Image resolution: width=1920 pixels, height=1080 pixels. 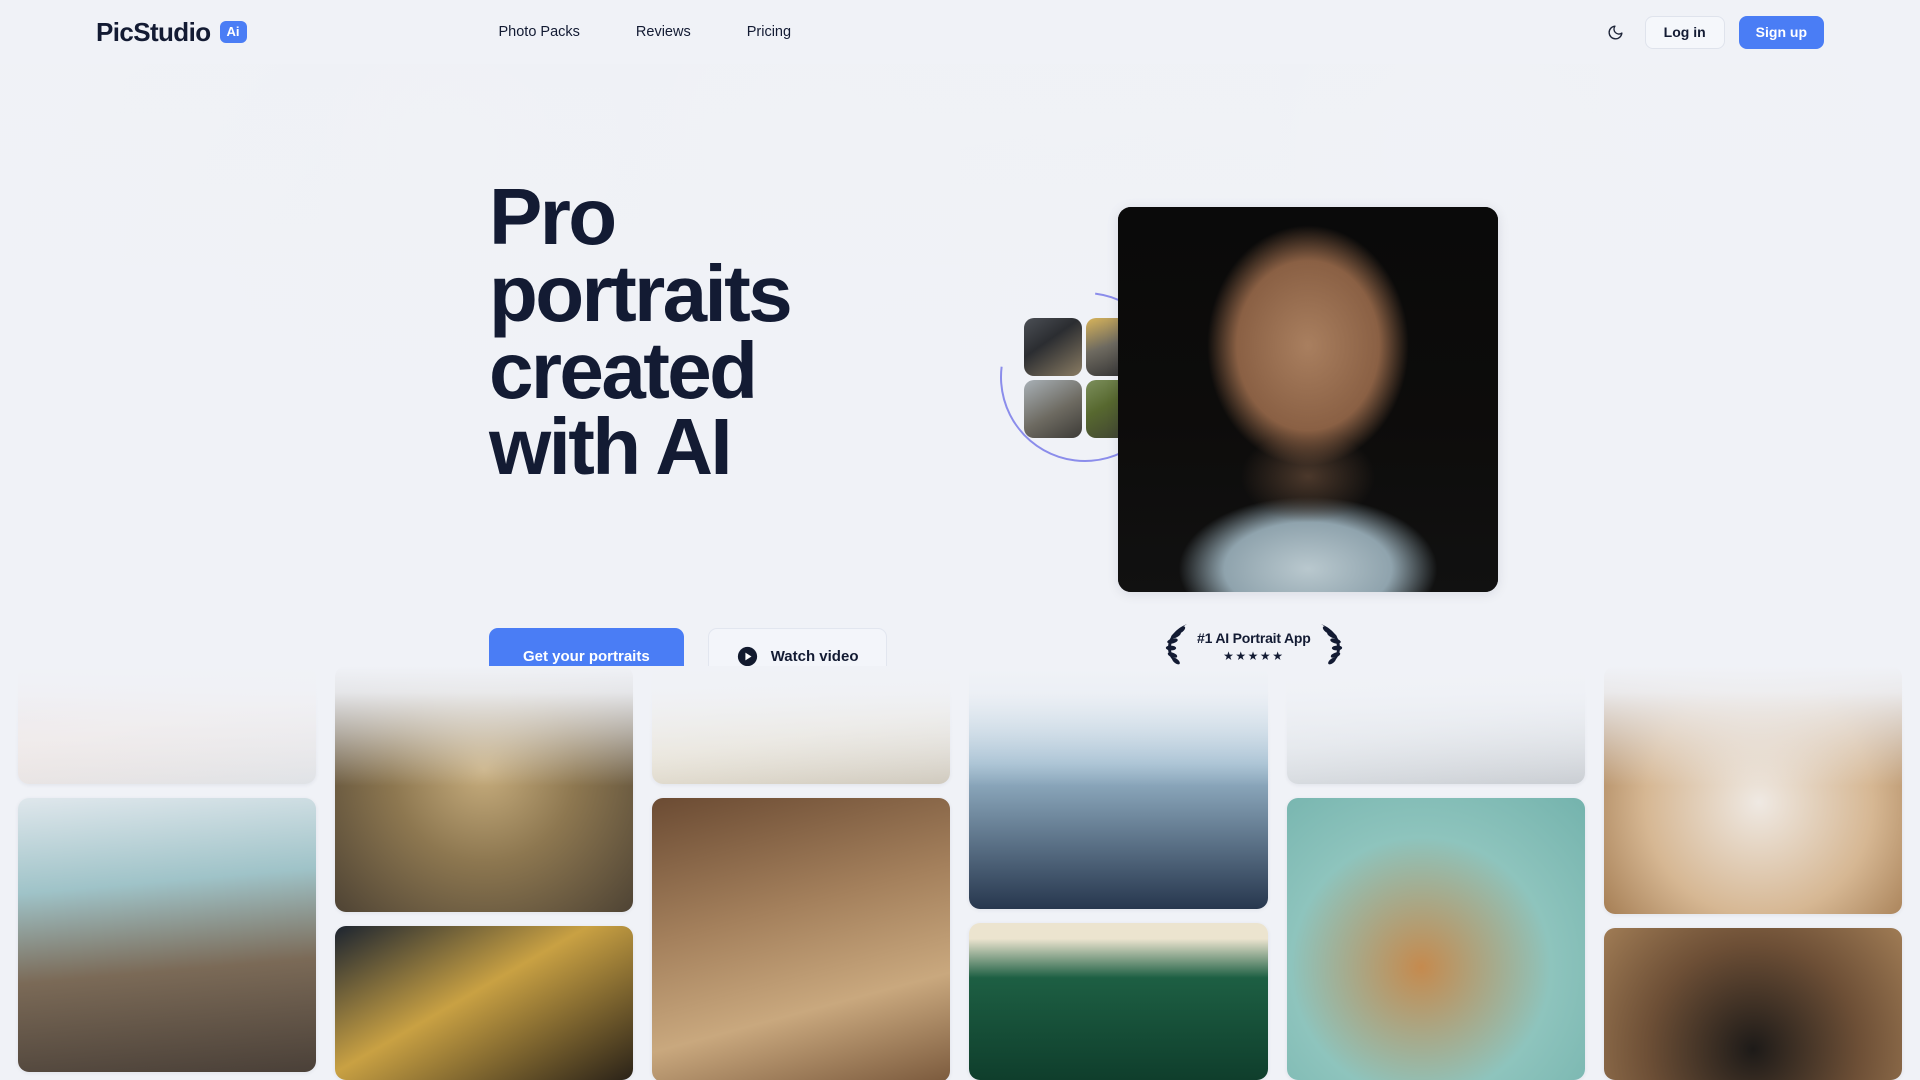 I want to click on title-line-2: portraits, so click(x=641, y=293).